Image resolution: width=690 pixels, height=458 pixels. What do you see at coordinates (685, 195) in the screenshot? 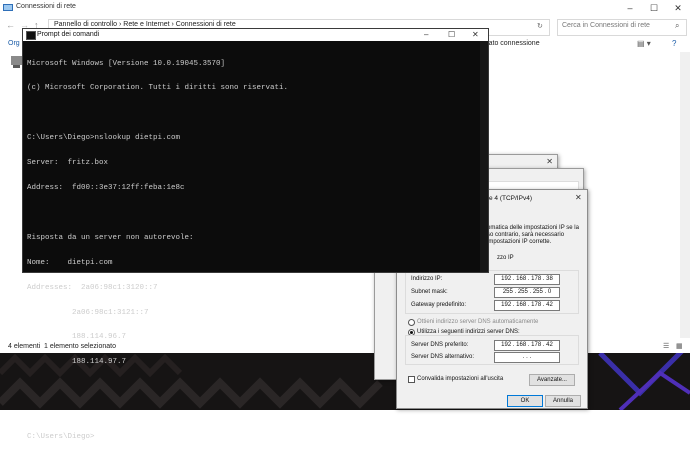
I see `explorer-scrollbar` at bounding box center [685, 195].